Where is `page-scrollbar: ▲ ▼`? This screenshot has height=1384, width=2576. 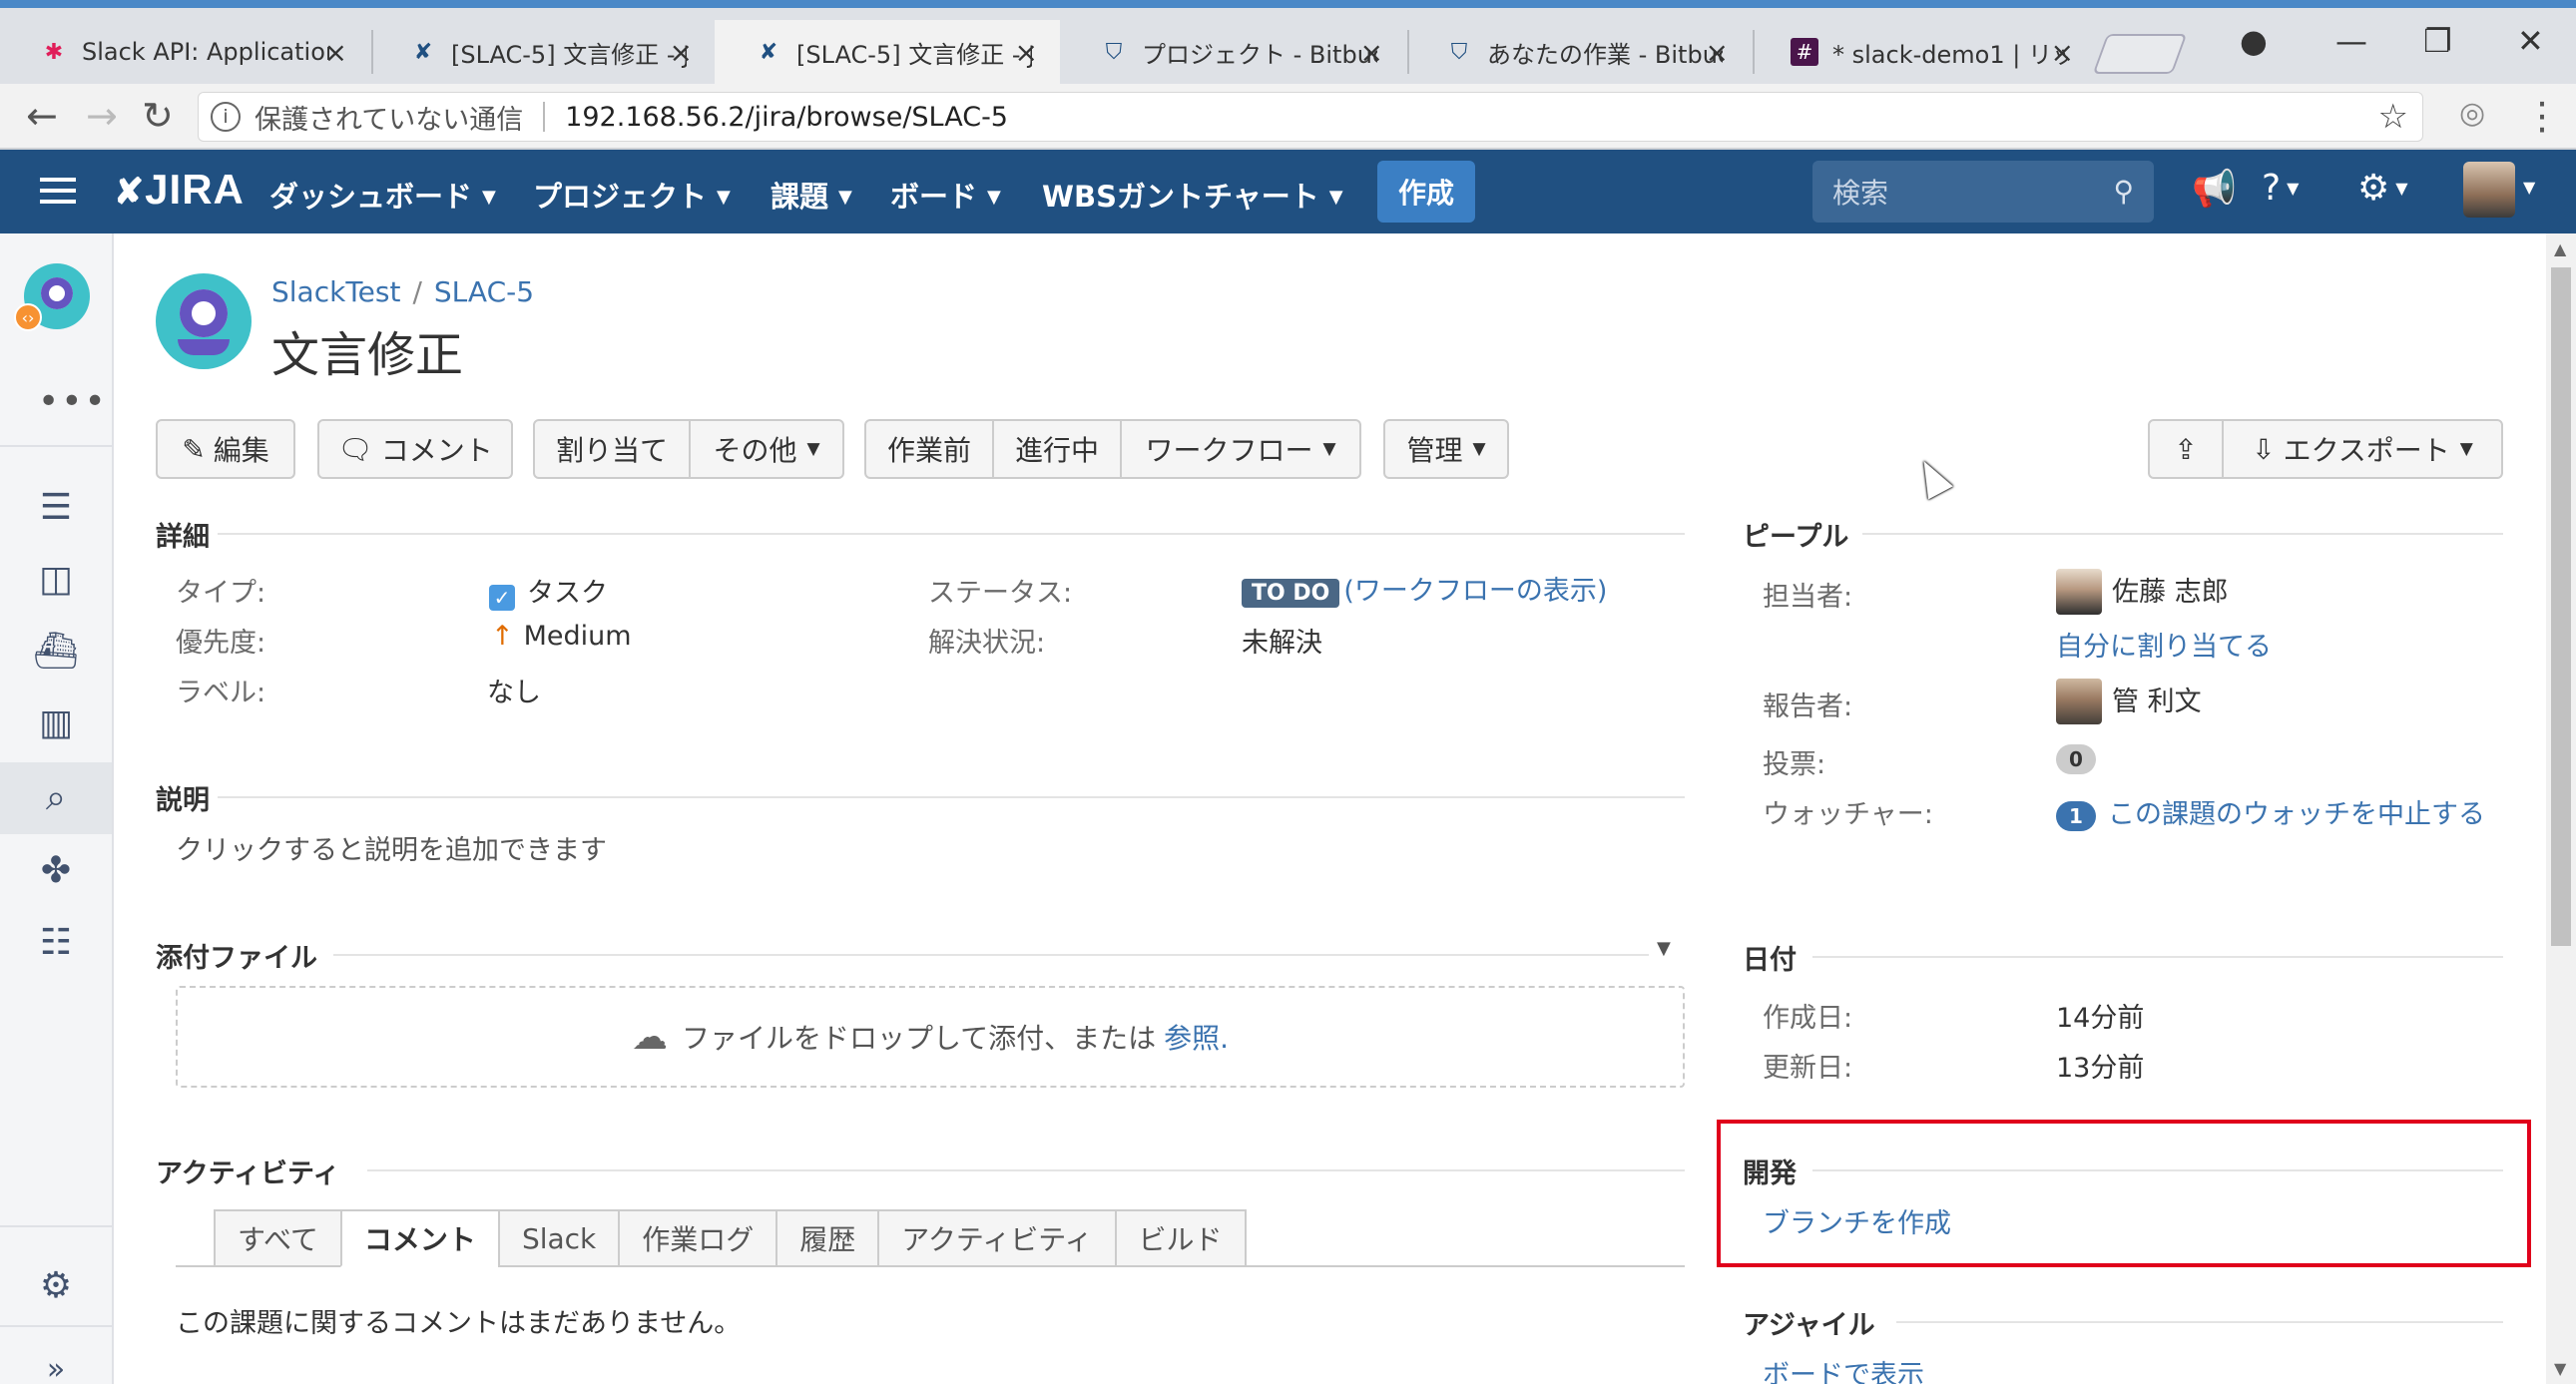
page-scrollbar: ▲ ▼ is located at coordinates (2561, 808).